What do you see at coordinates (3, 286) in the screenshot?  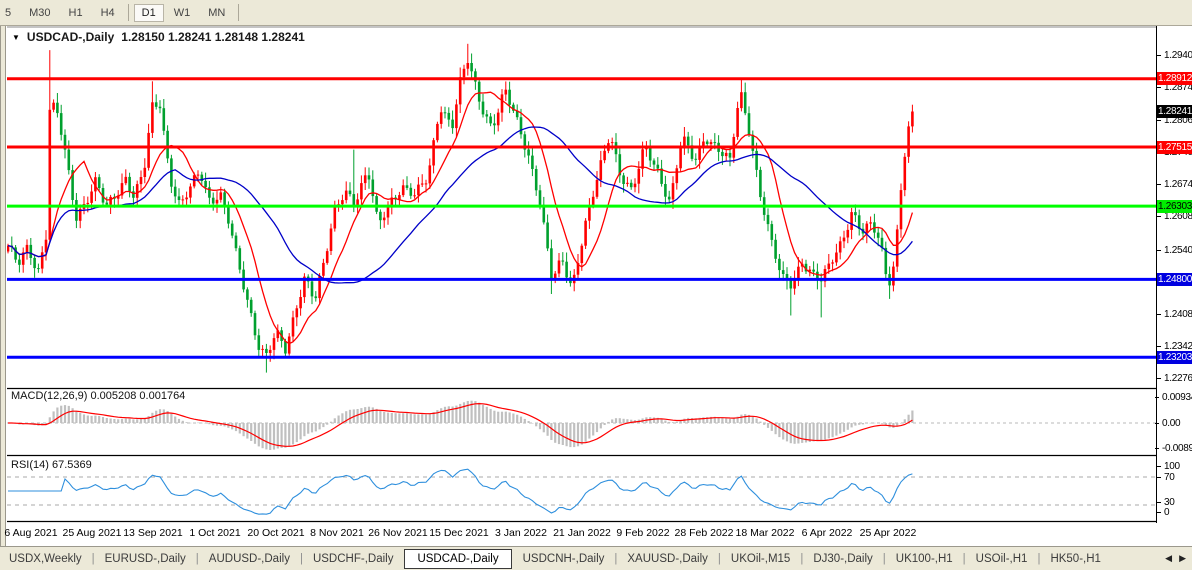 I see `window-left-frame` at bounding box center [3, 286].